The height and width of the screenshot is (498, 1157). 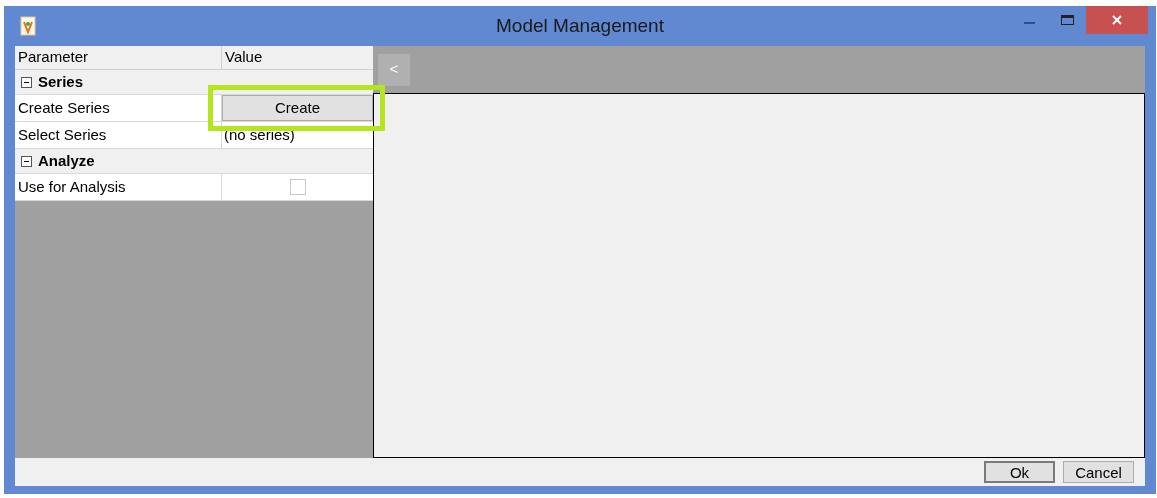 I want to click on column-header: Value, so click(x=244, y=57).